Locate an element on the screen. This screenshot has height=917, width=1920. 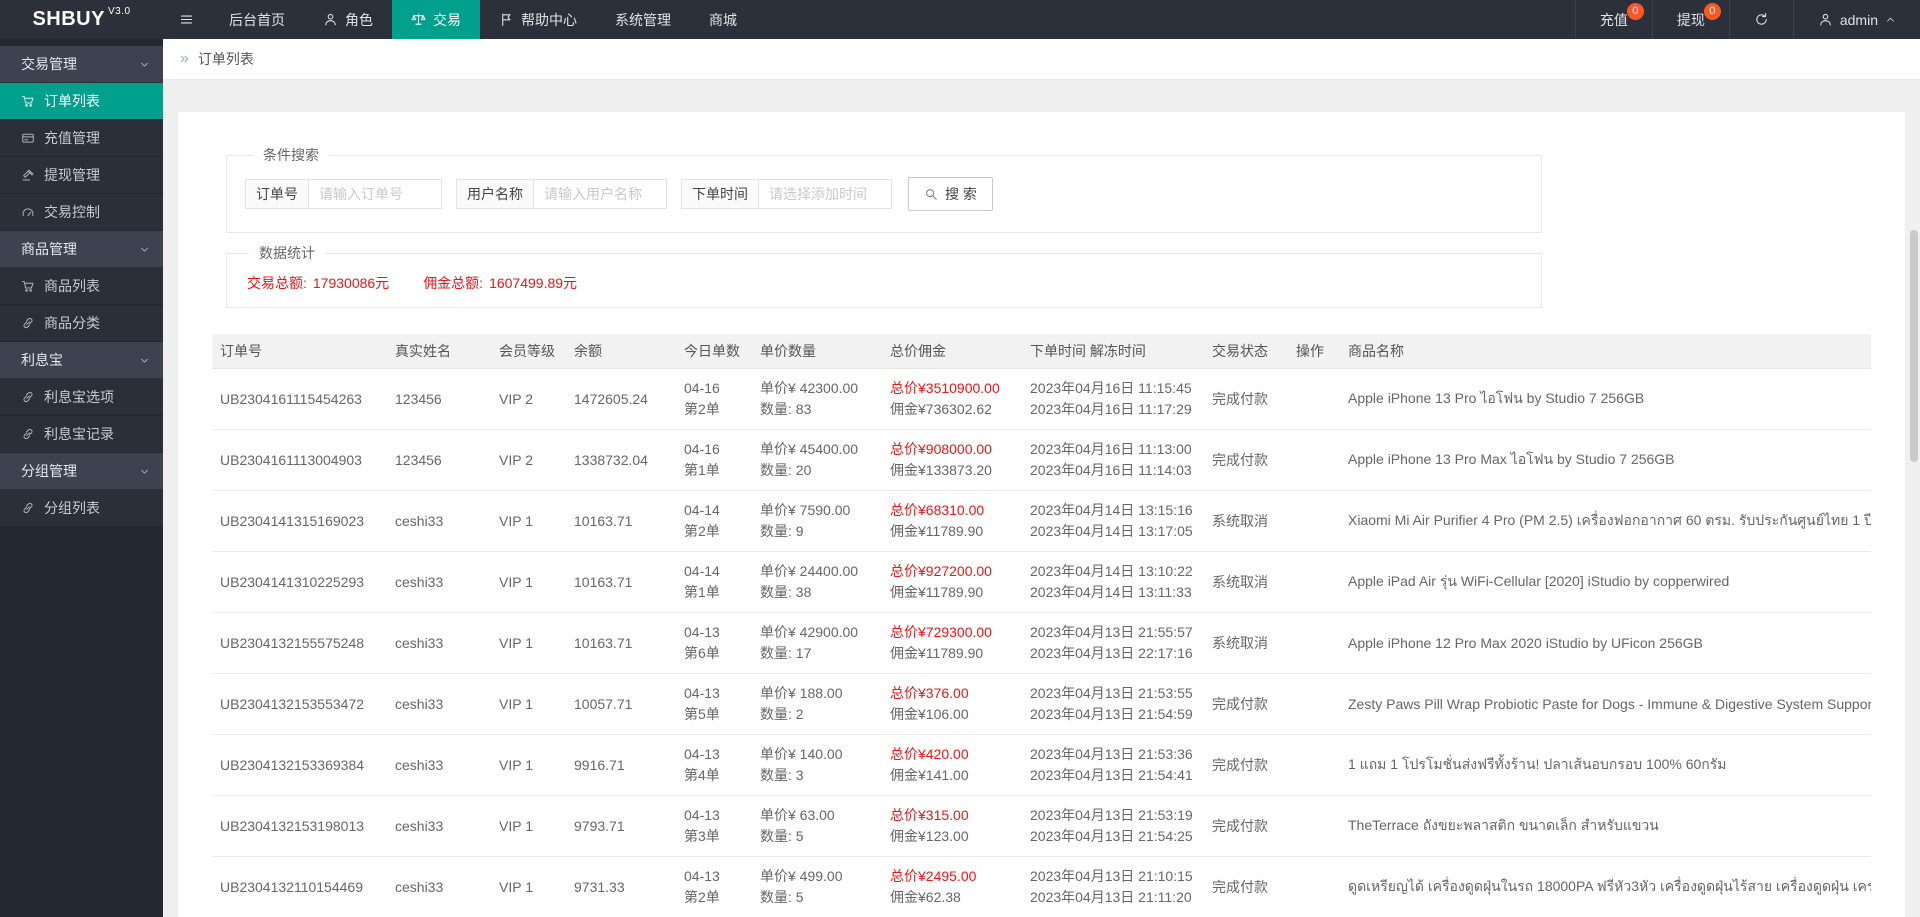
search-panel: 条件搜索 订单号 用户名称 下单时间 搜 索 is located at coordinates (884, 189).